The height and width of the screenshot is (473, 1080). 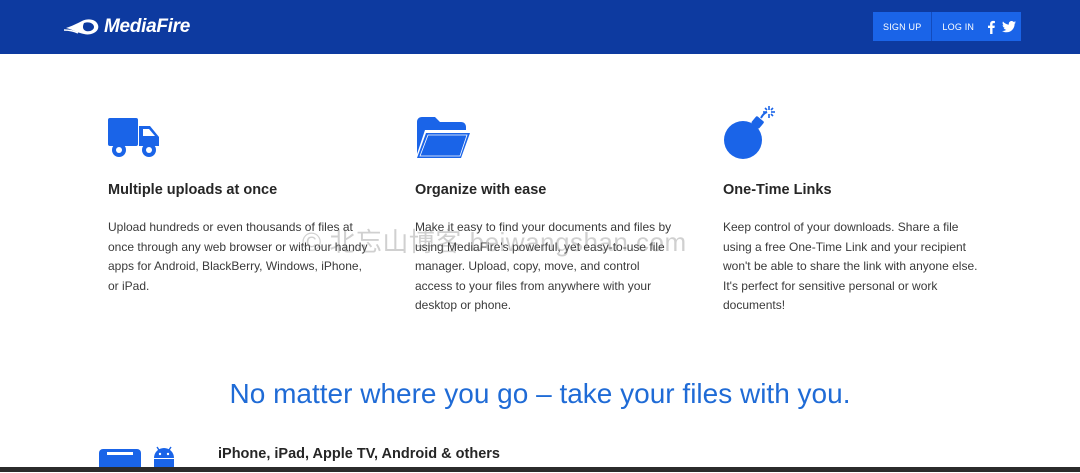 I want to click on feature-title: One-Time Links, so click(x=777, y=190).